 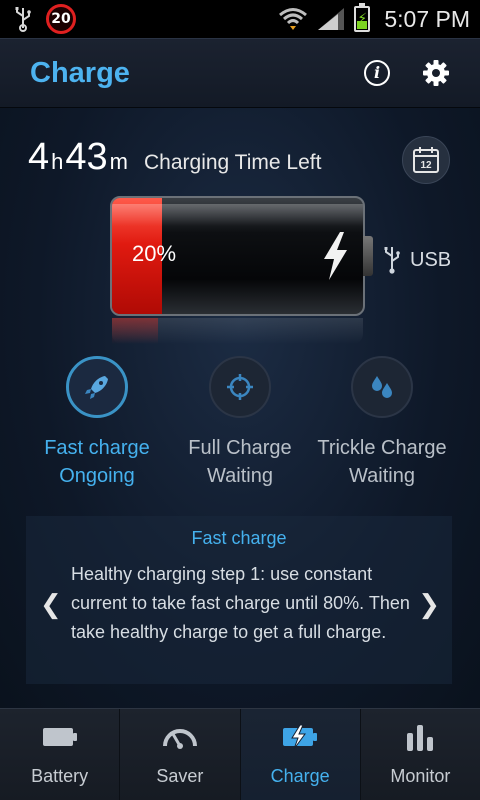 What do you see at coordinates (180, 776) in the screenshot?
I see `nav-label: Saver` at bounding box center [180, 776].